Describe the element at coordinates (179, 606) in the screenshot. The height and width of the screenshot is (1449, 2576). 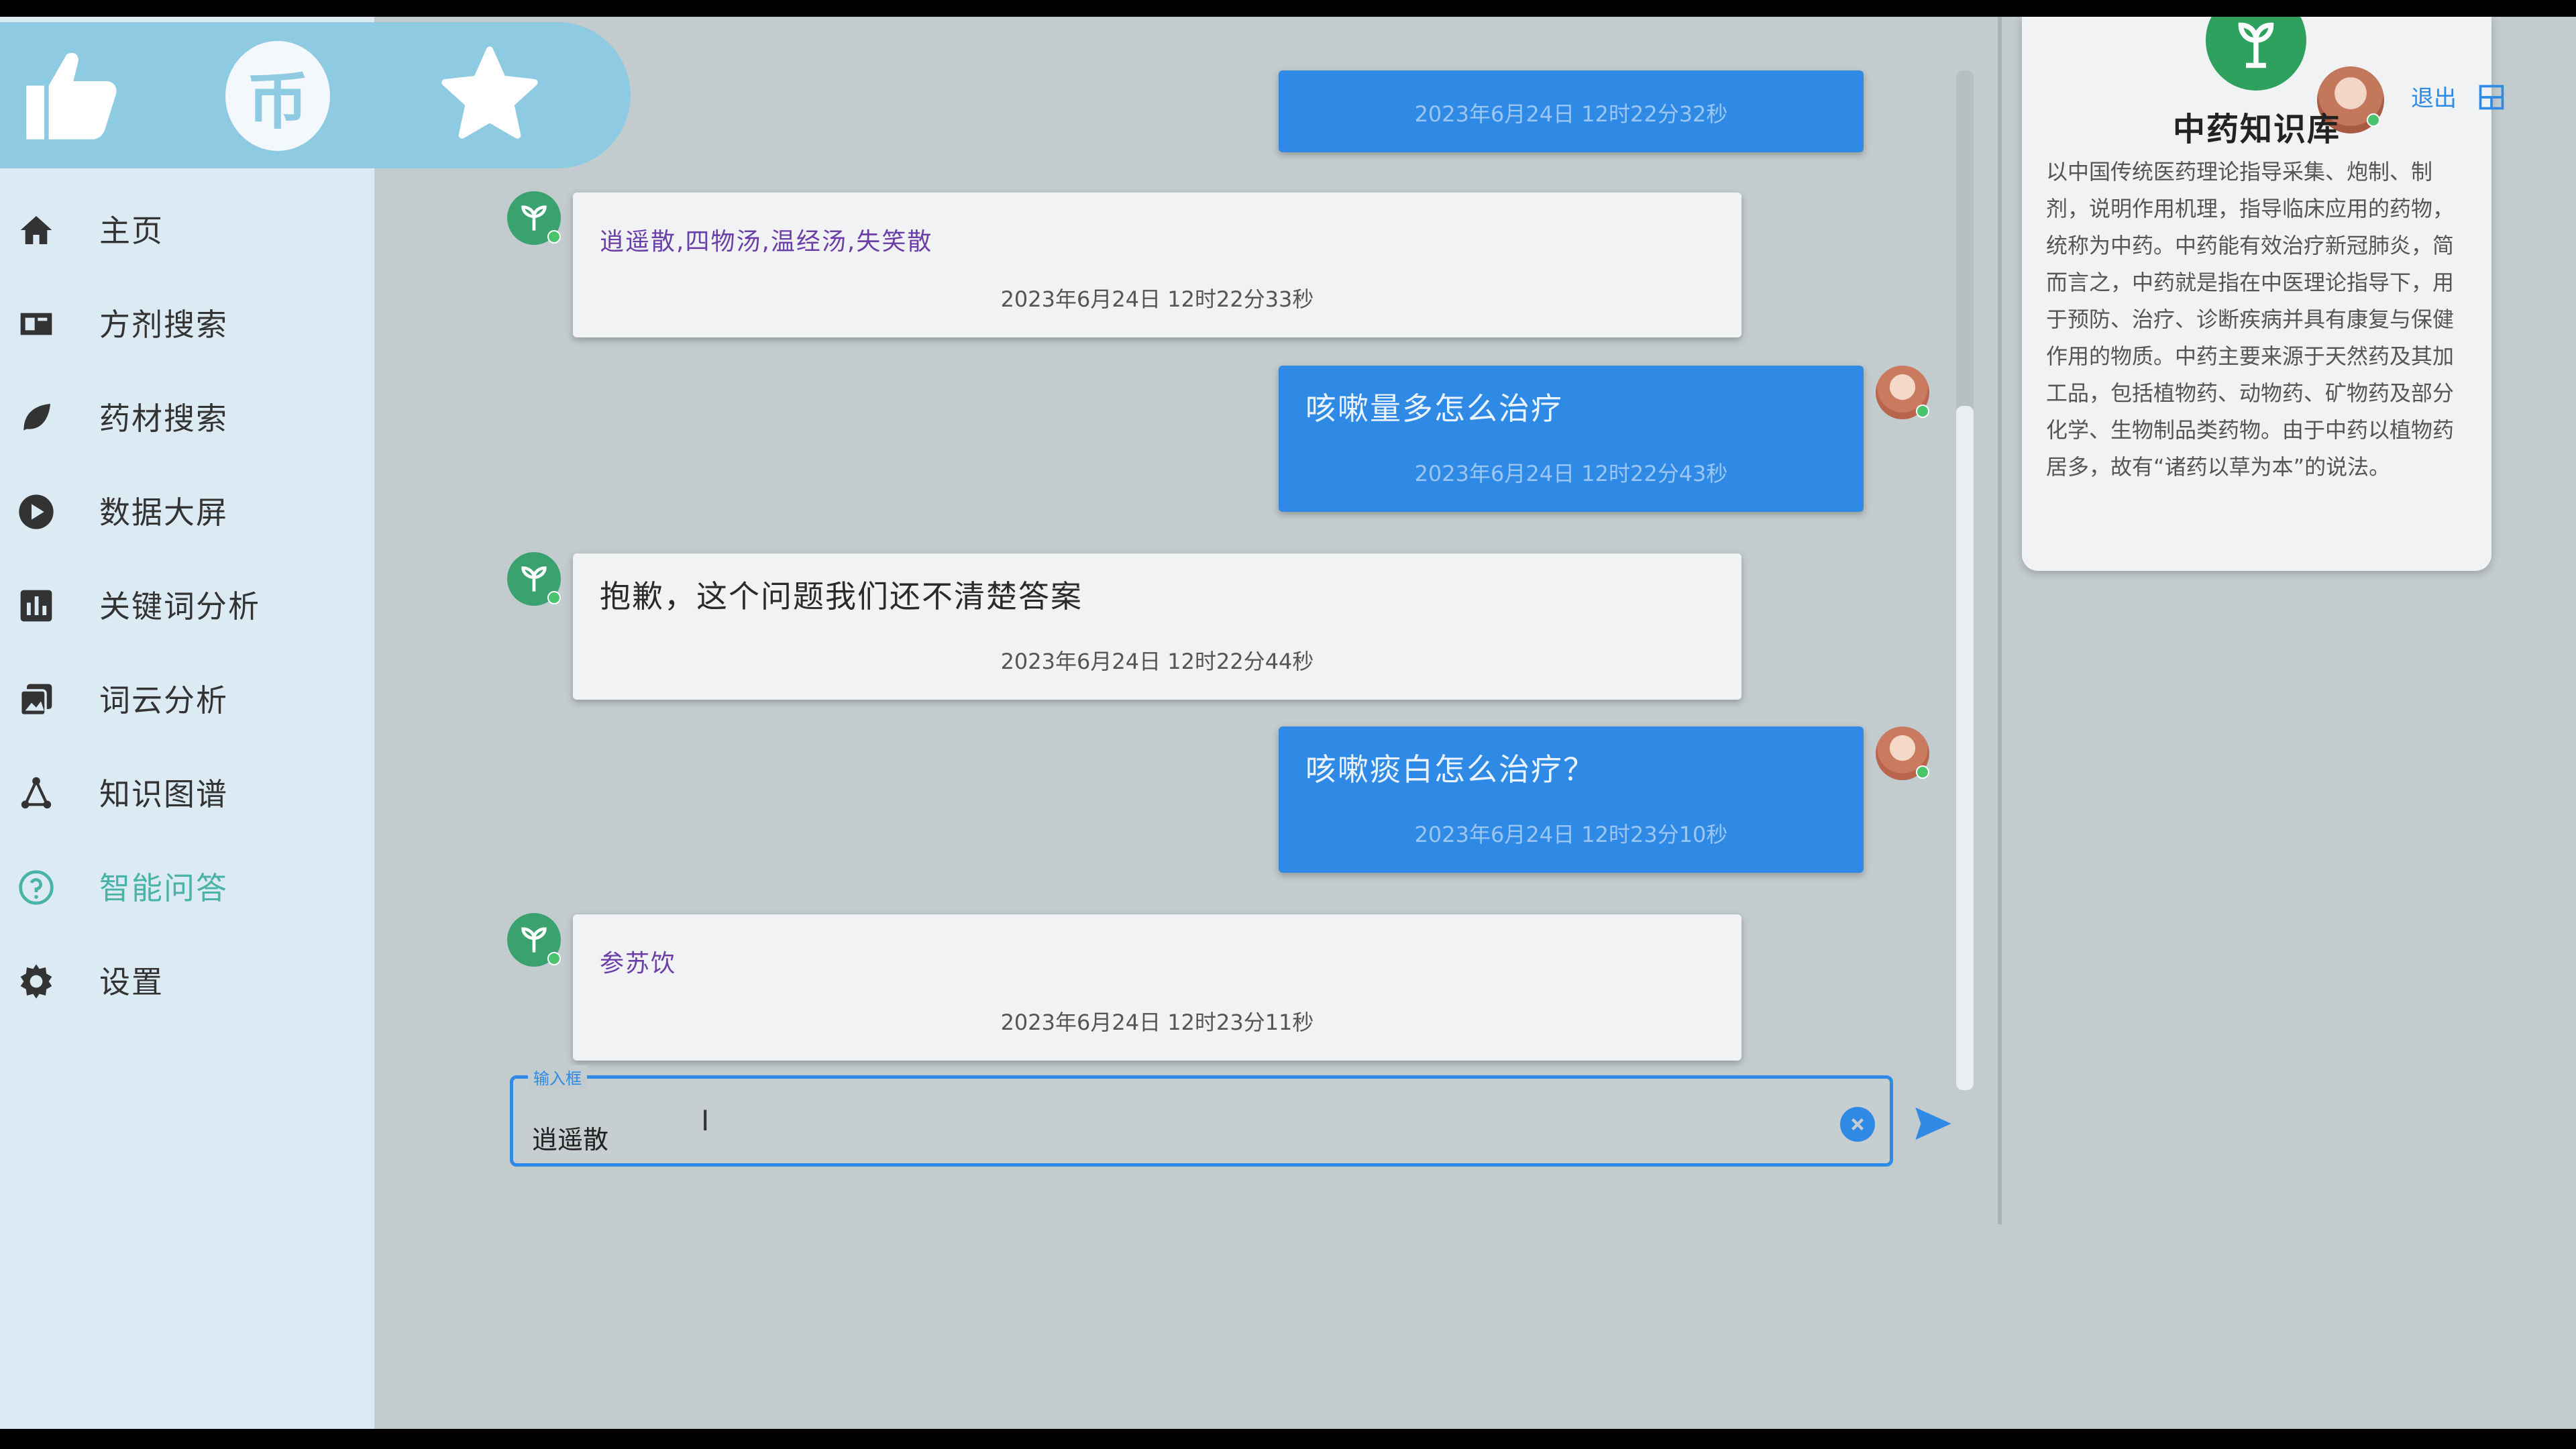
I see `sidebar-item-label: 关键词分析` at that location.